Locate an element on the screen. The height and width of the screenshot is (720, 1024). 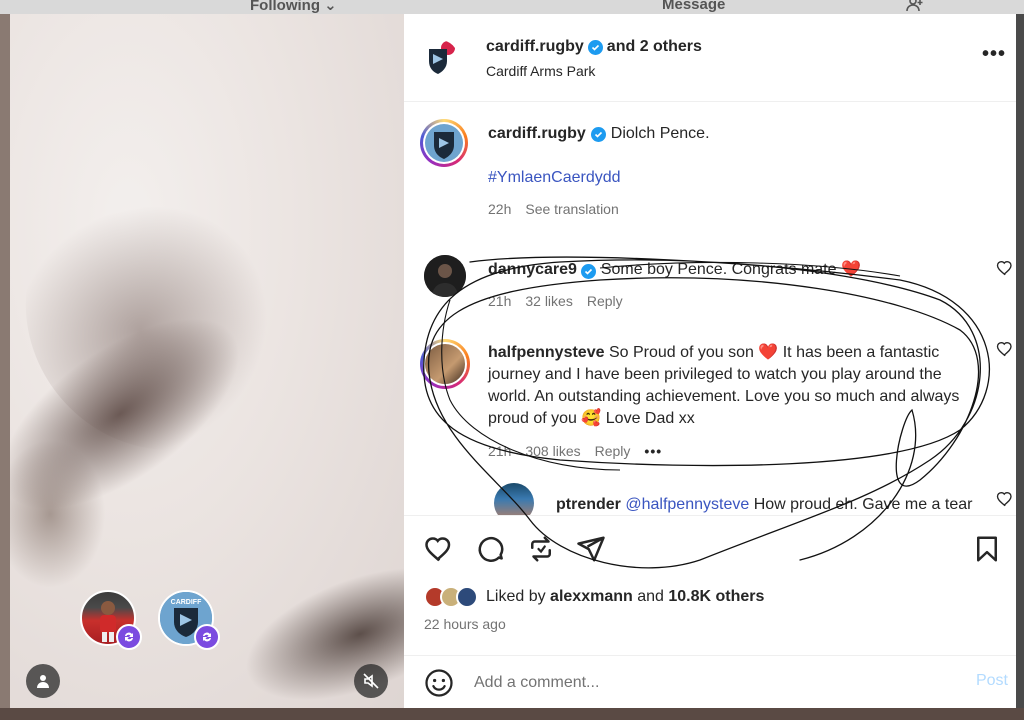
liked-by-avatars is located at coordinates (451, 597).